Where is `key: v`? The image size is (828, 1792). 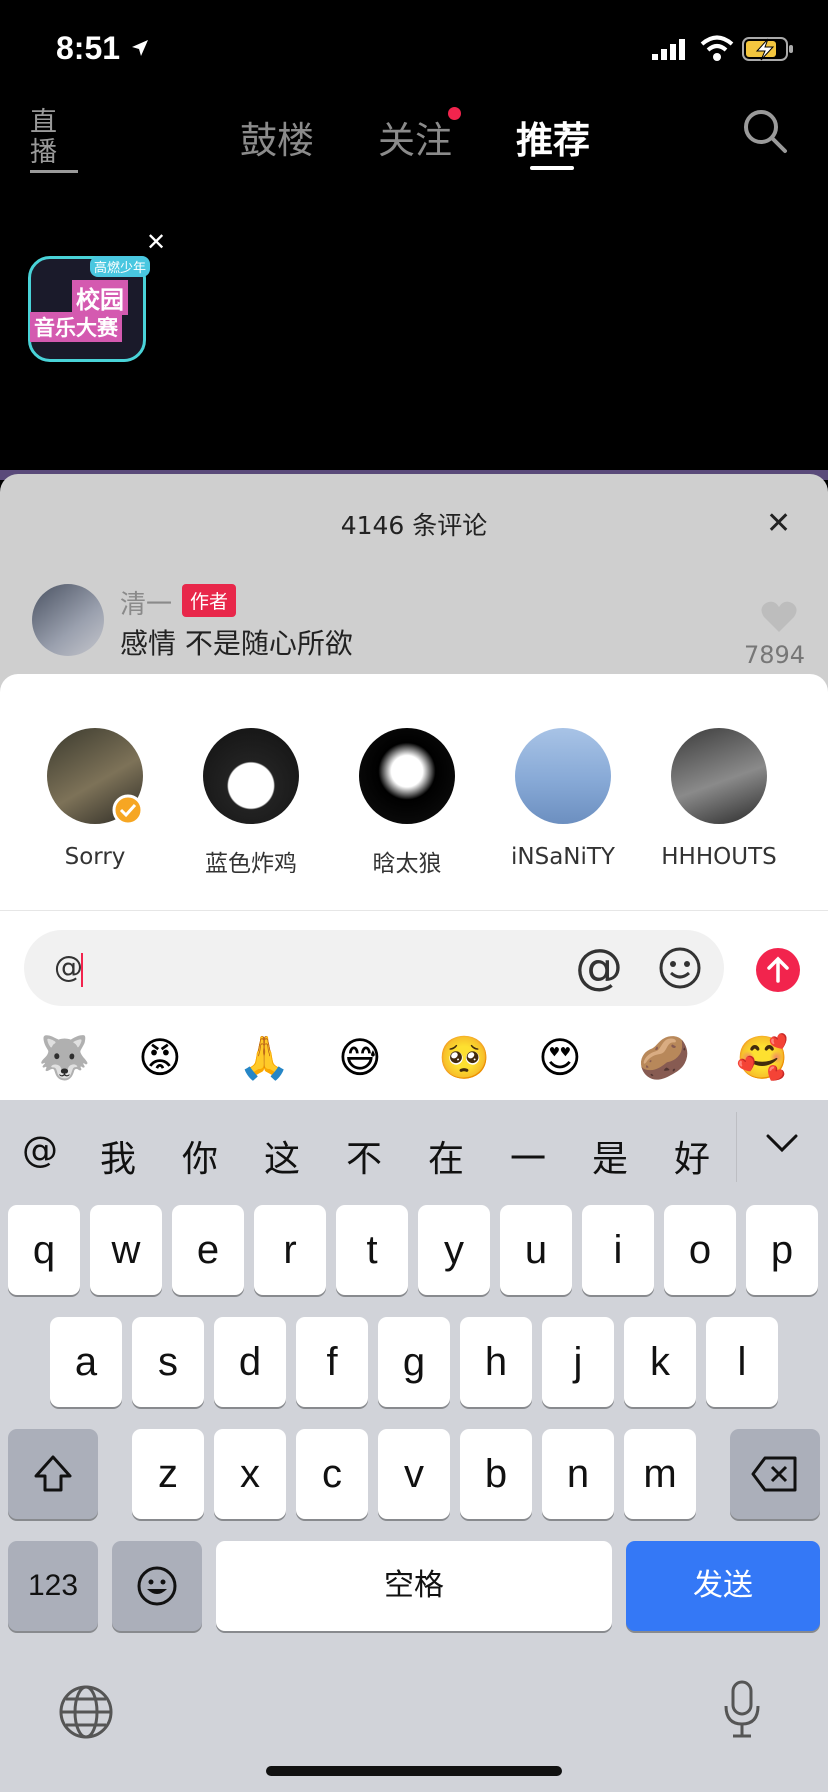
key: v is located at coordinates (414, 1474).